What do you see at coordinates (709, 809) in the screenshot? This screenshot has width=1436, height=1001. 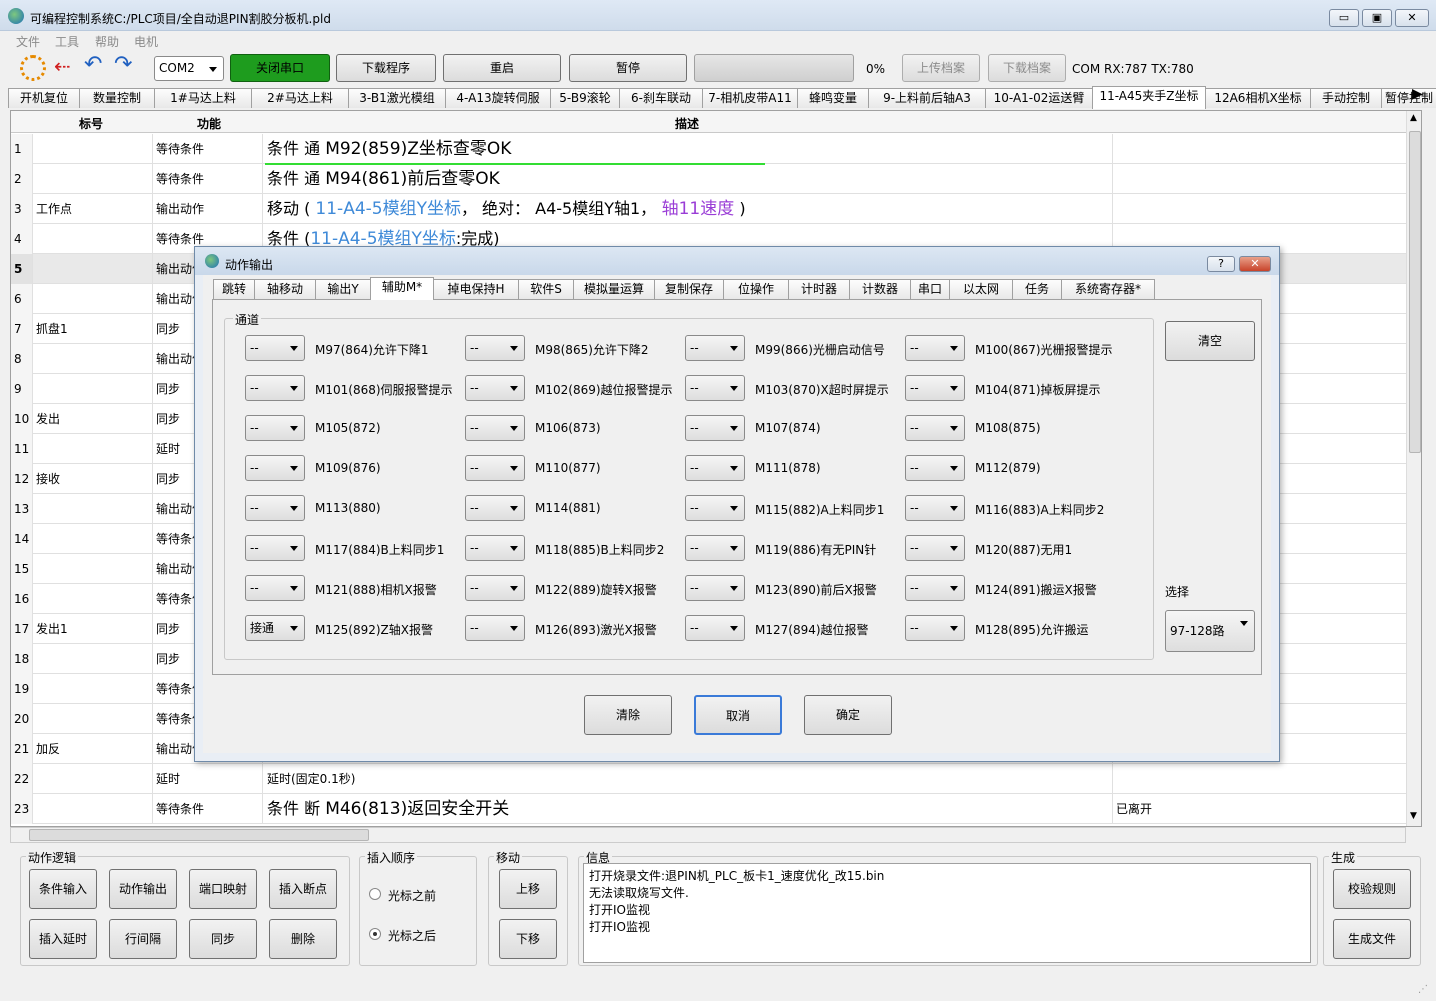 I see `table-row: 23 等待条件 条件 断 M46(813)返回安全开关 已离开` at bounding box center [709, 809].